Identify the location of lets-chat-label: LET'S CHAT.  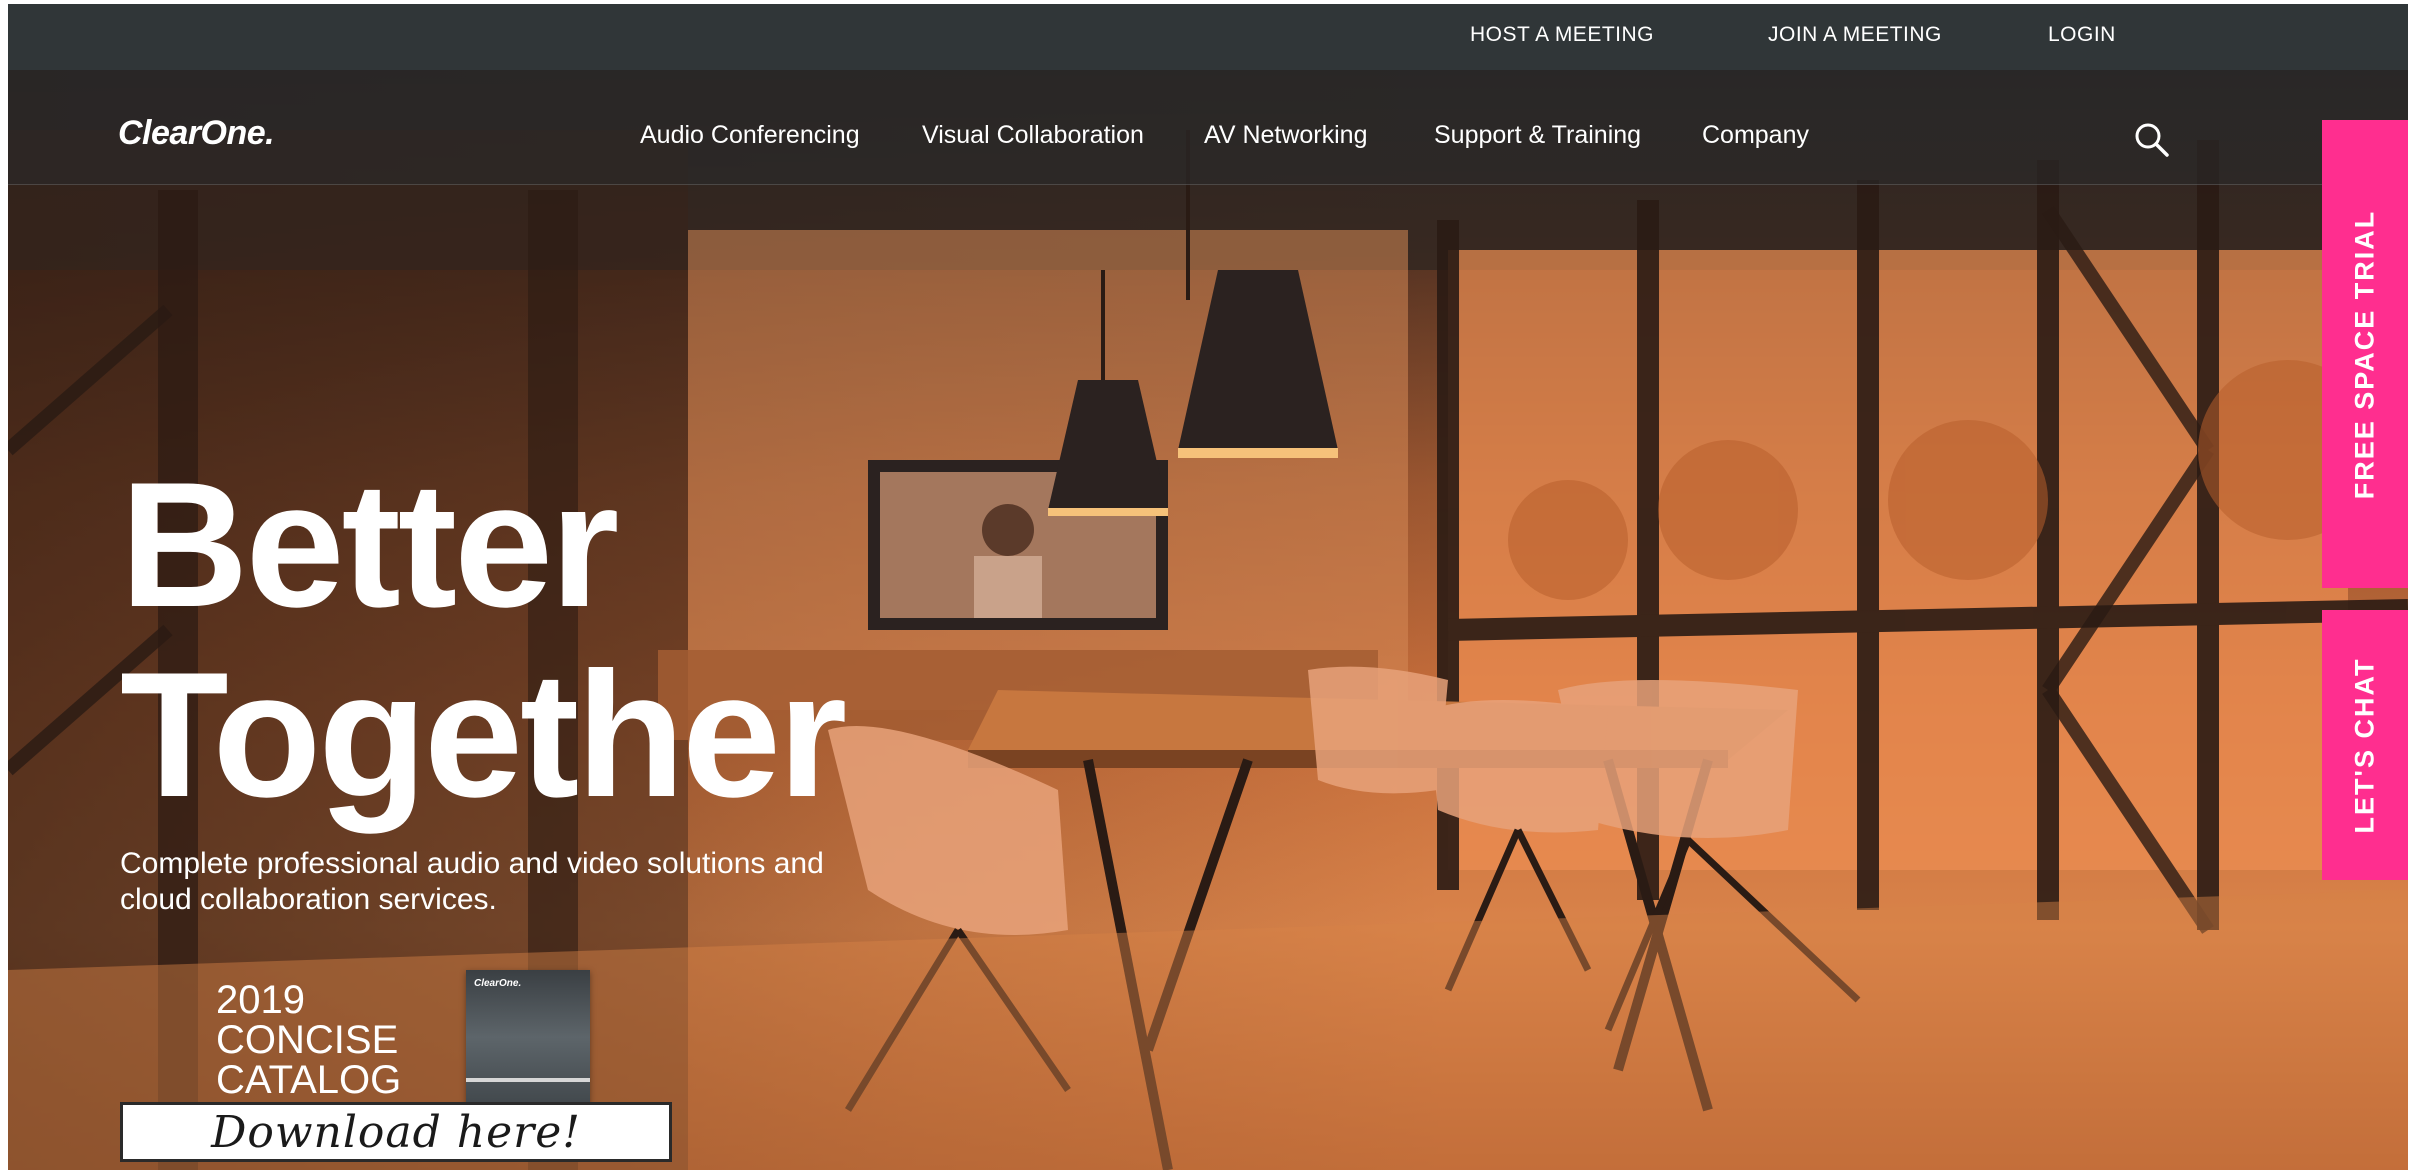
(2364, 745).